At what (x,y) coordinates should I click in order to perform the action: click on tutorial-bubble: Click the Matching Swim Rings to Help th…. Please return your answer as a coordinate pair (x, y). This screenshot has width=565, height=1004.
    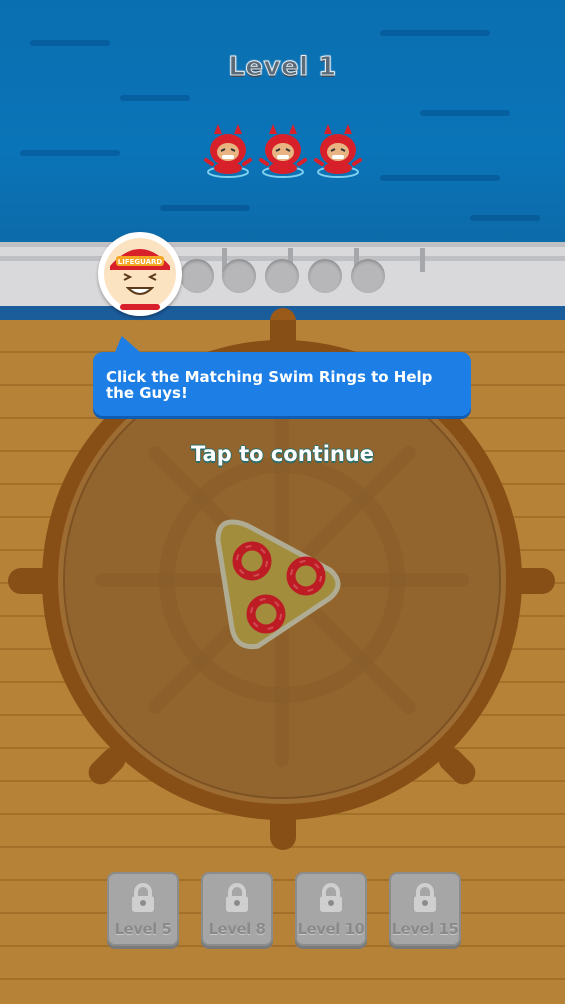
    Looking at the image, I should click on (282, 376).